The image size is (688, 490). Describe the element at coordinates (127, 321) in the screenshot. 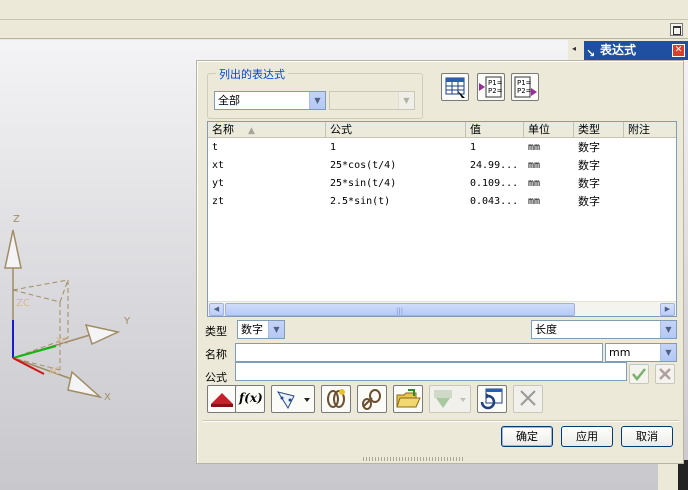

I see `y-axis-label: Y` at that location.